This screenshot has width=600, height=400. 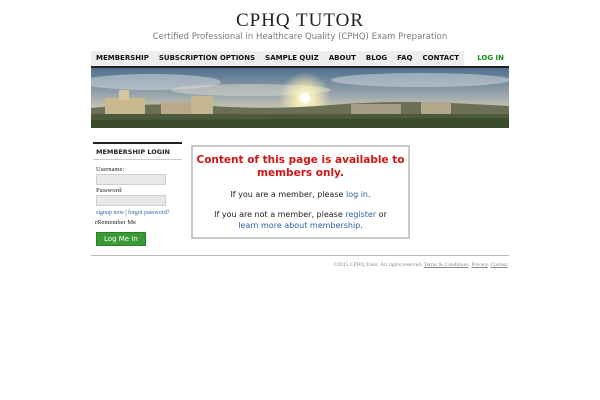 What do you see at coordinates (138, 222) in the screenshot?
I see `remember-me-row: rRemember Me` at bounding box center [138, 222].